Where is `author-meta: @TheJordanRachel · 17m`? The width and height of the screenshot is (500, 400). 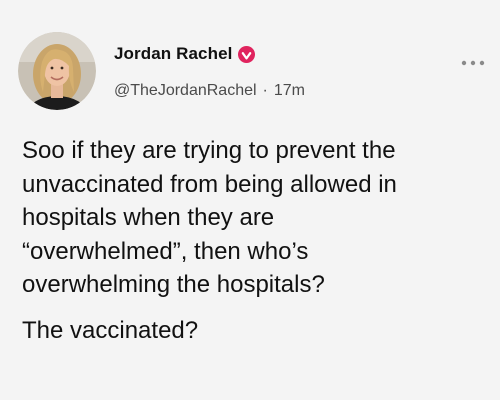
author-meta: @TheJordanRachel · 17m is located at coordinates (209, 91).